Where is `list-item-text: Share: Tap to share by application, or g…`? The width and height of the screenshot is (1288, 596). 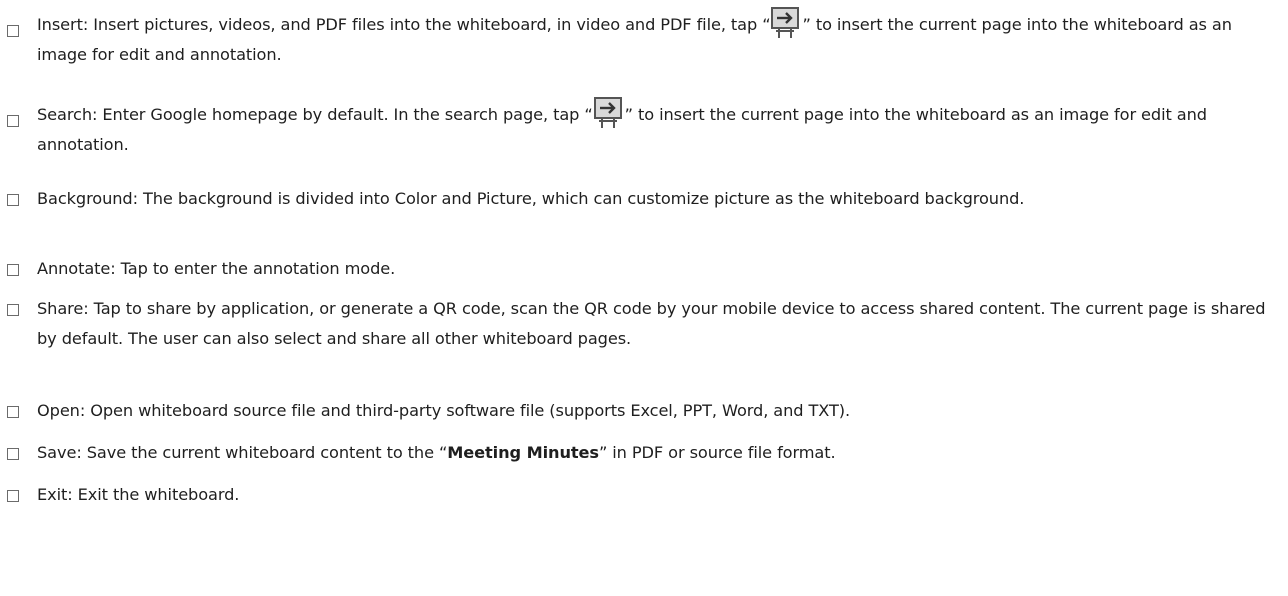 list-item-text: Share: Tap to share by application, or g… is located at coordinates (651, 323).